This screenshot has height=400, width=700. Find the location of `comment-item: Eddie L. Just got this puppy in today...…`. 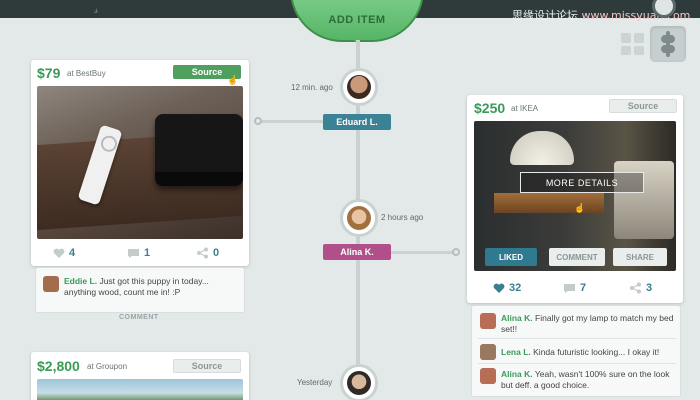

comment-item: Eddie L. Just got this puppy in today...… is located at coordinates (153, 287).